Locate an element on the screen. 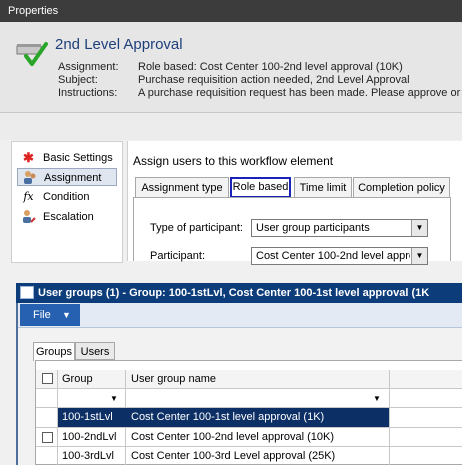 The image size is (462, 465). nav-item-condition: fx Condition is located at coordinates (67, 197).